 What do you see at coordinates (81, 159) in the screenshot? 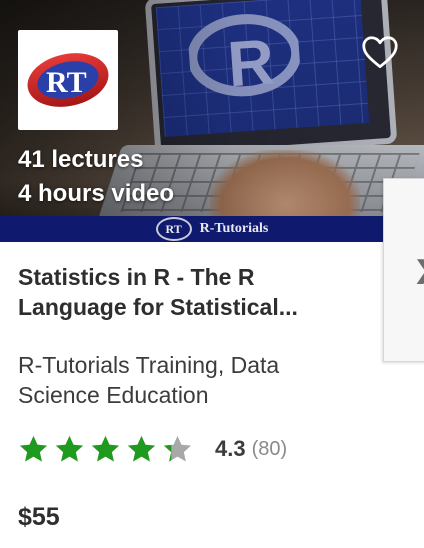
I see `lecture-count: 41 lectures` at bounding box center [81, 159].